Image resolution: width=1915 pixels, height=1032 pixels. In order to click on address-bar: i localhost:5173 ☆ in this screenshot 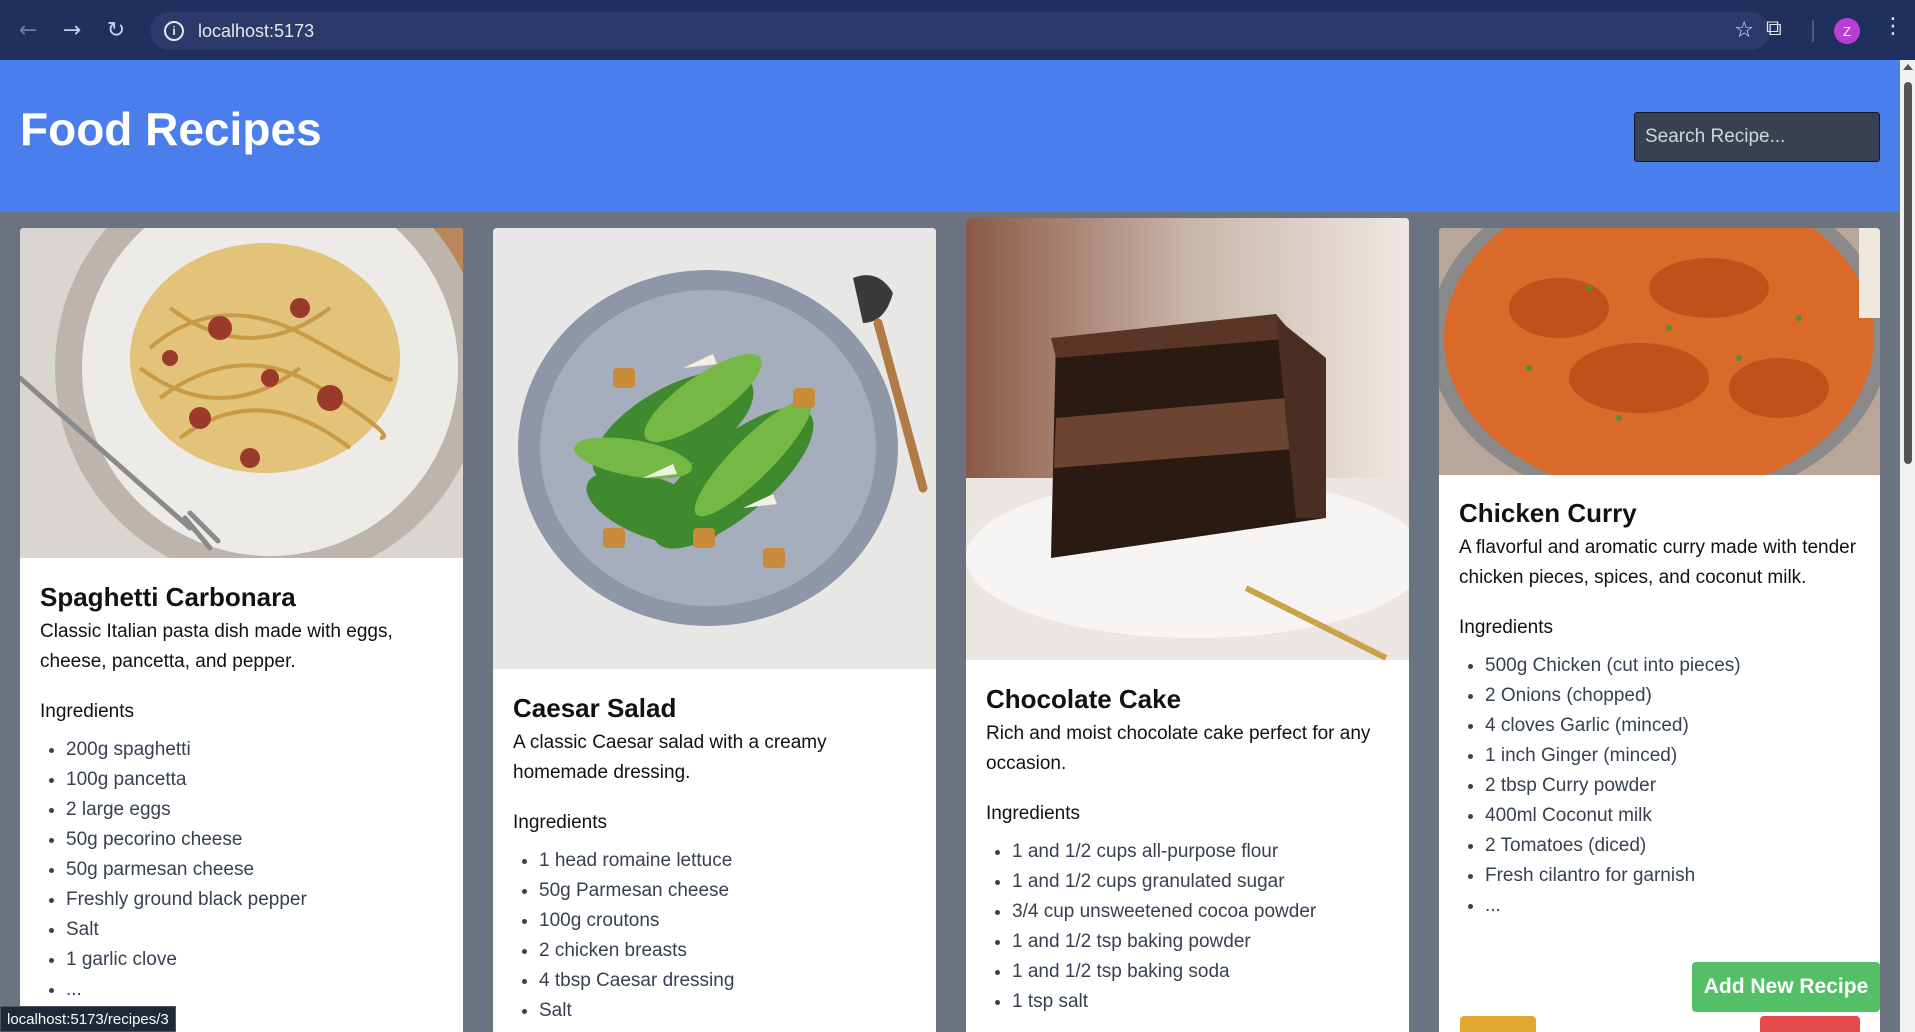, I will do `click(960, 31)`.